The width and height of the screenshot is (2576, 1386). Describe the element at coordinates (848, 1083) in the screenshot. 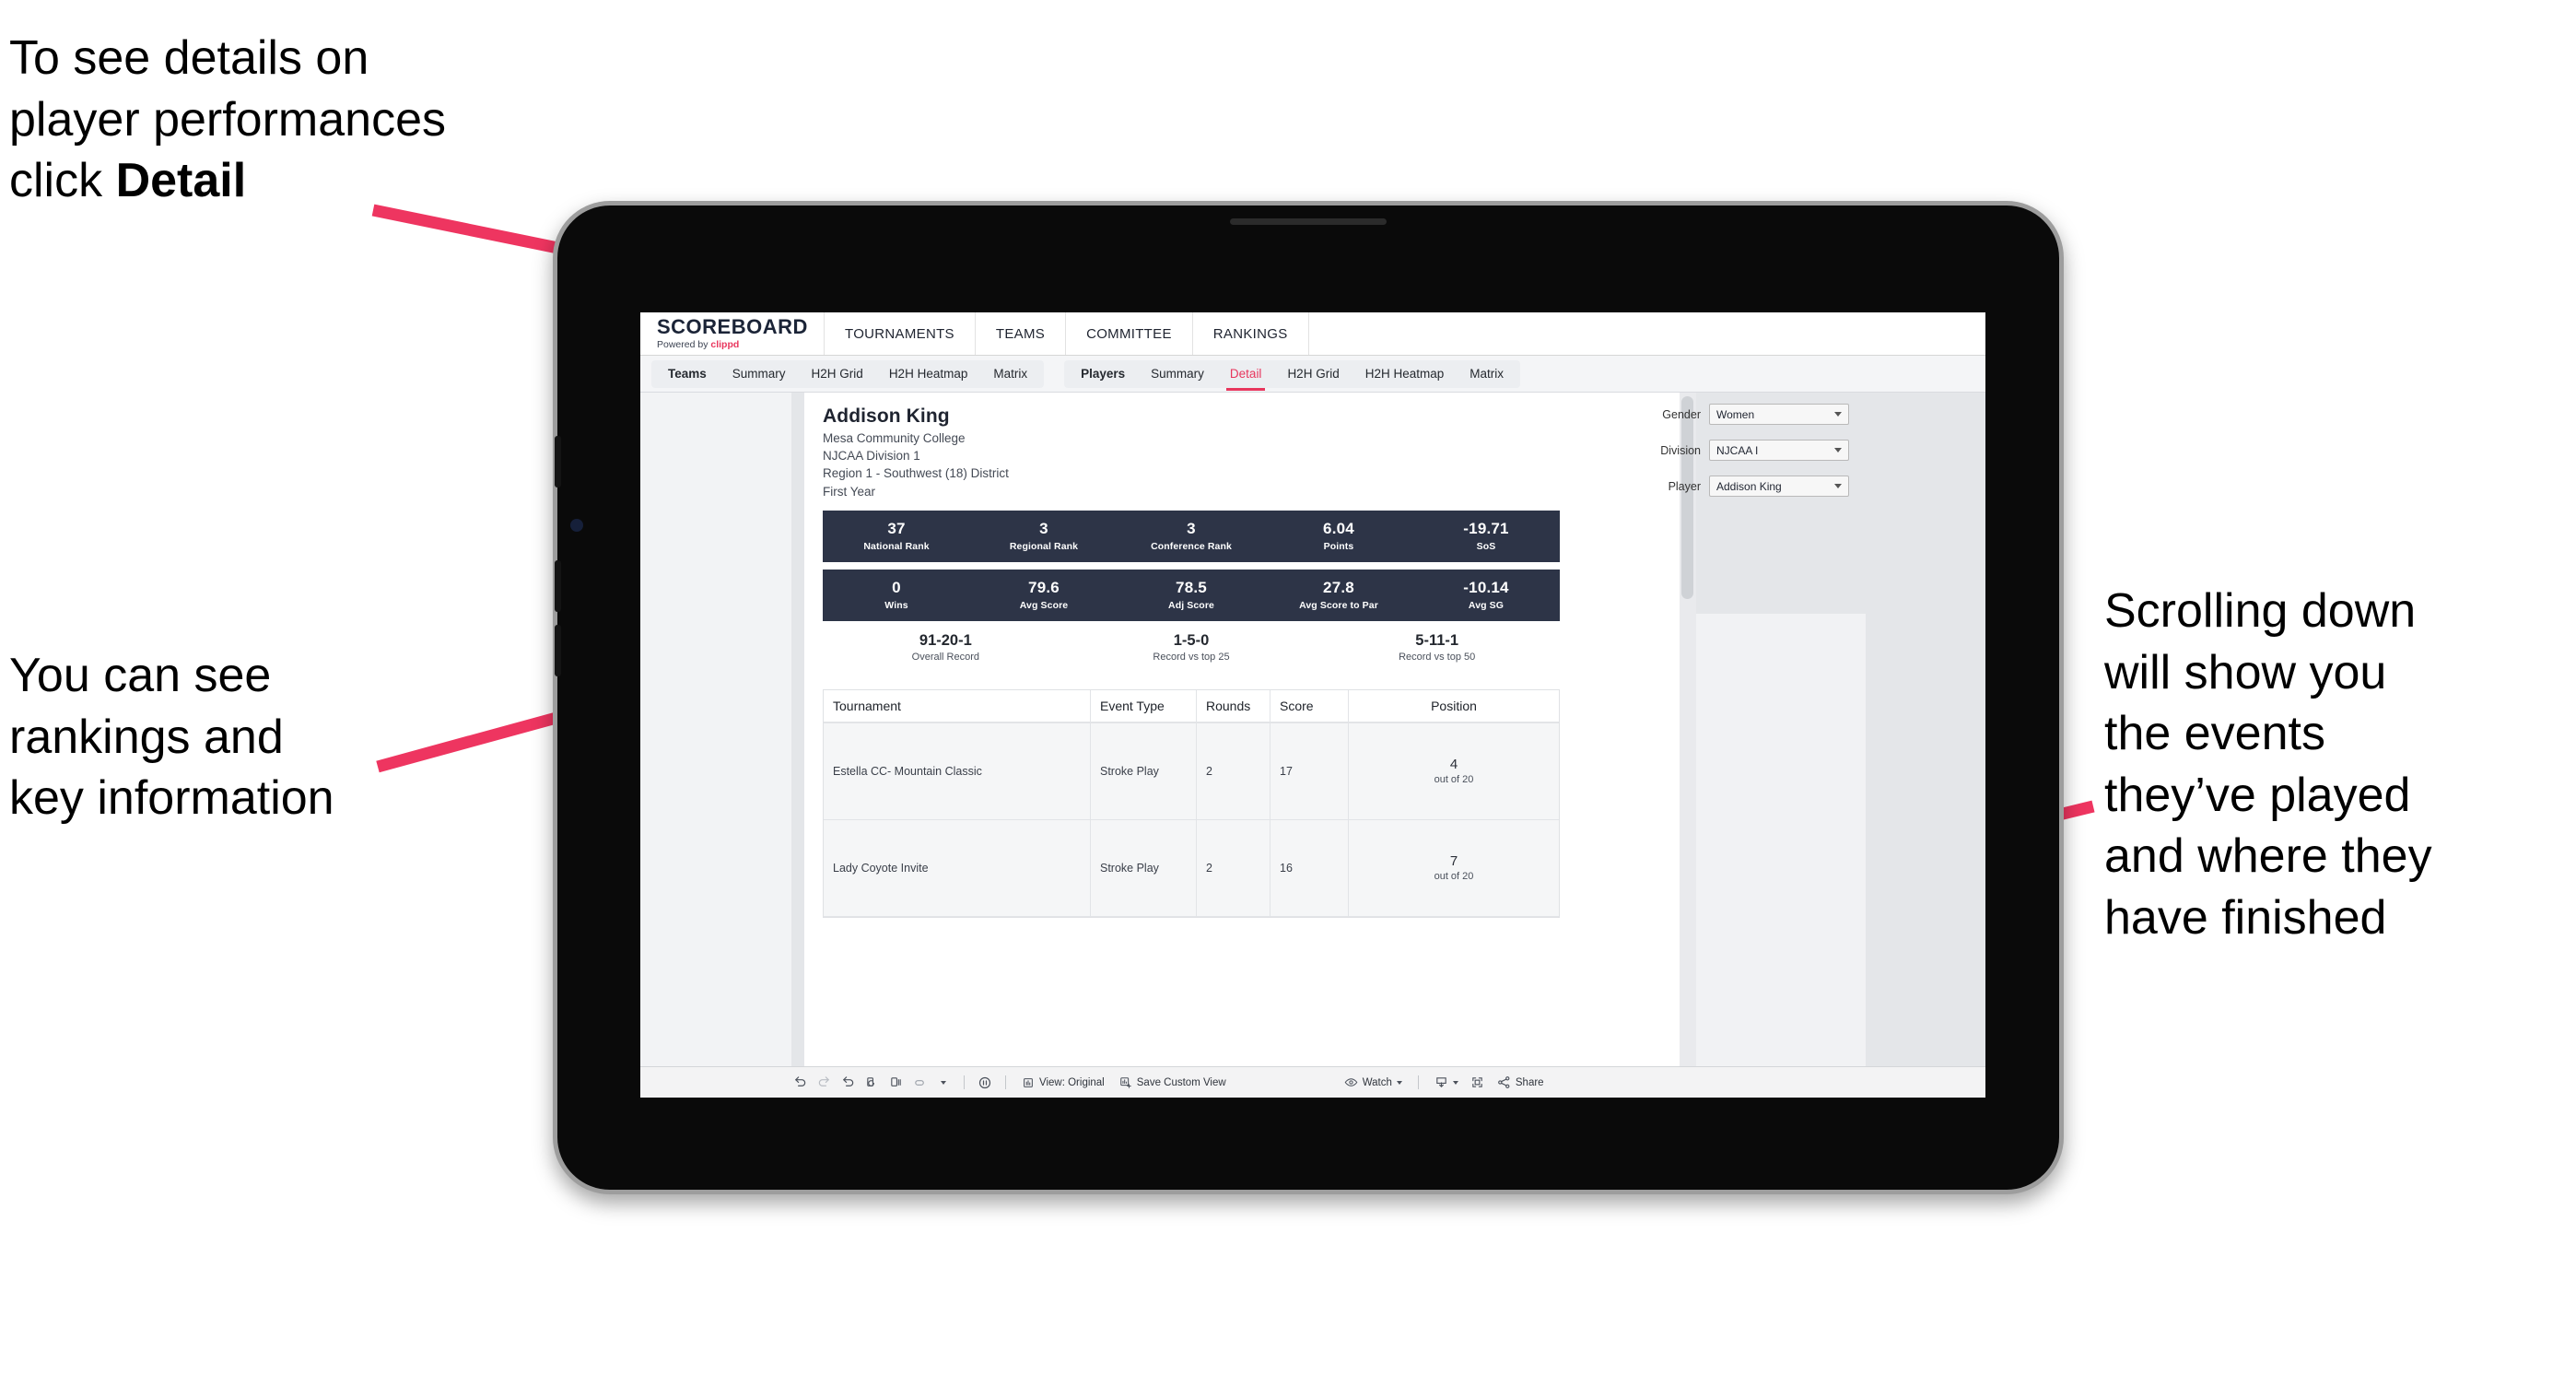

I see `revert-icon` at that location.